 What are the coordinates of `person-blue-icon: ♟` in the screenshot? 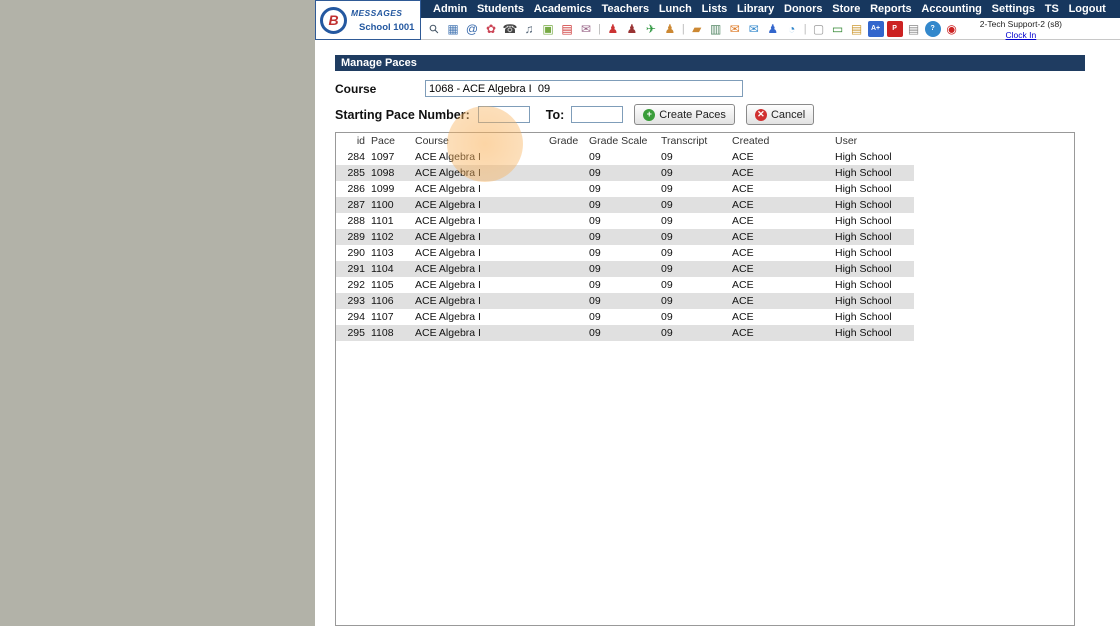 It's located at (773, 29).